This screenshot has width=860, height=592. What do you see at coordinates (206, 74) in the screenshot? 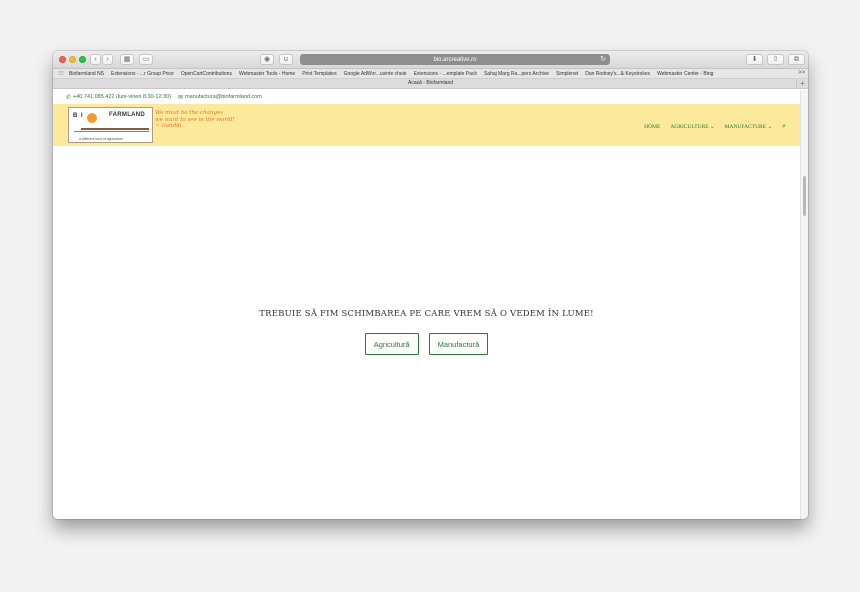
I see `bookmark-item: OpenCartContributions` at bounding box center [206, 74].